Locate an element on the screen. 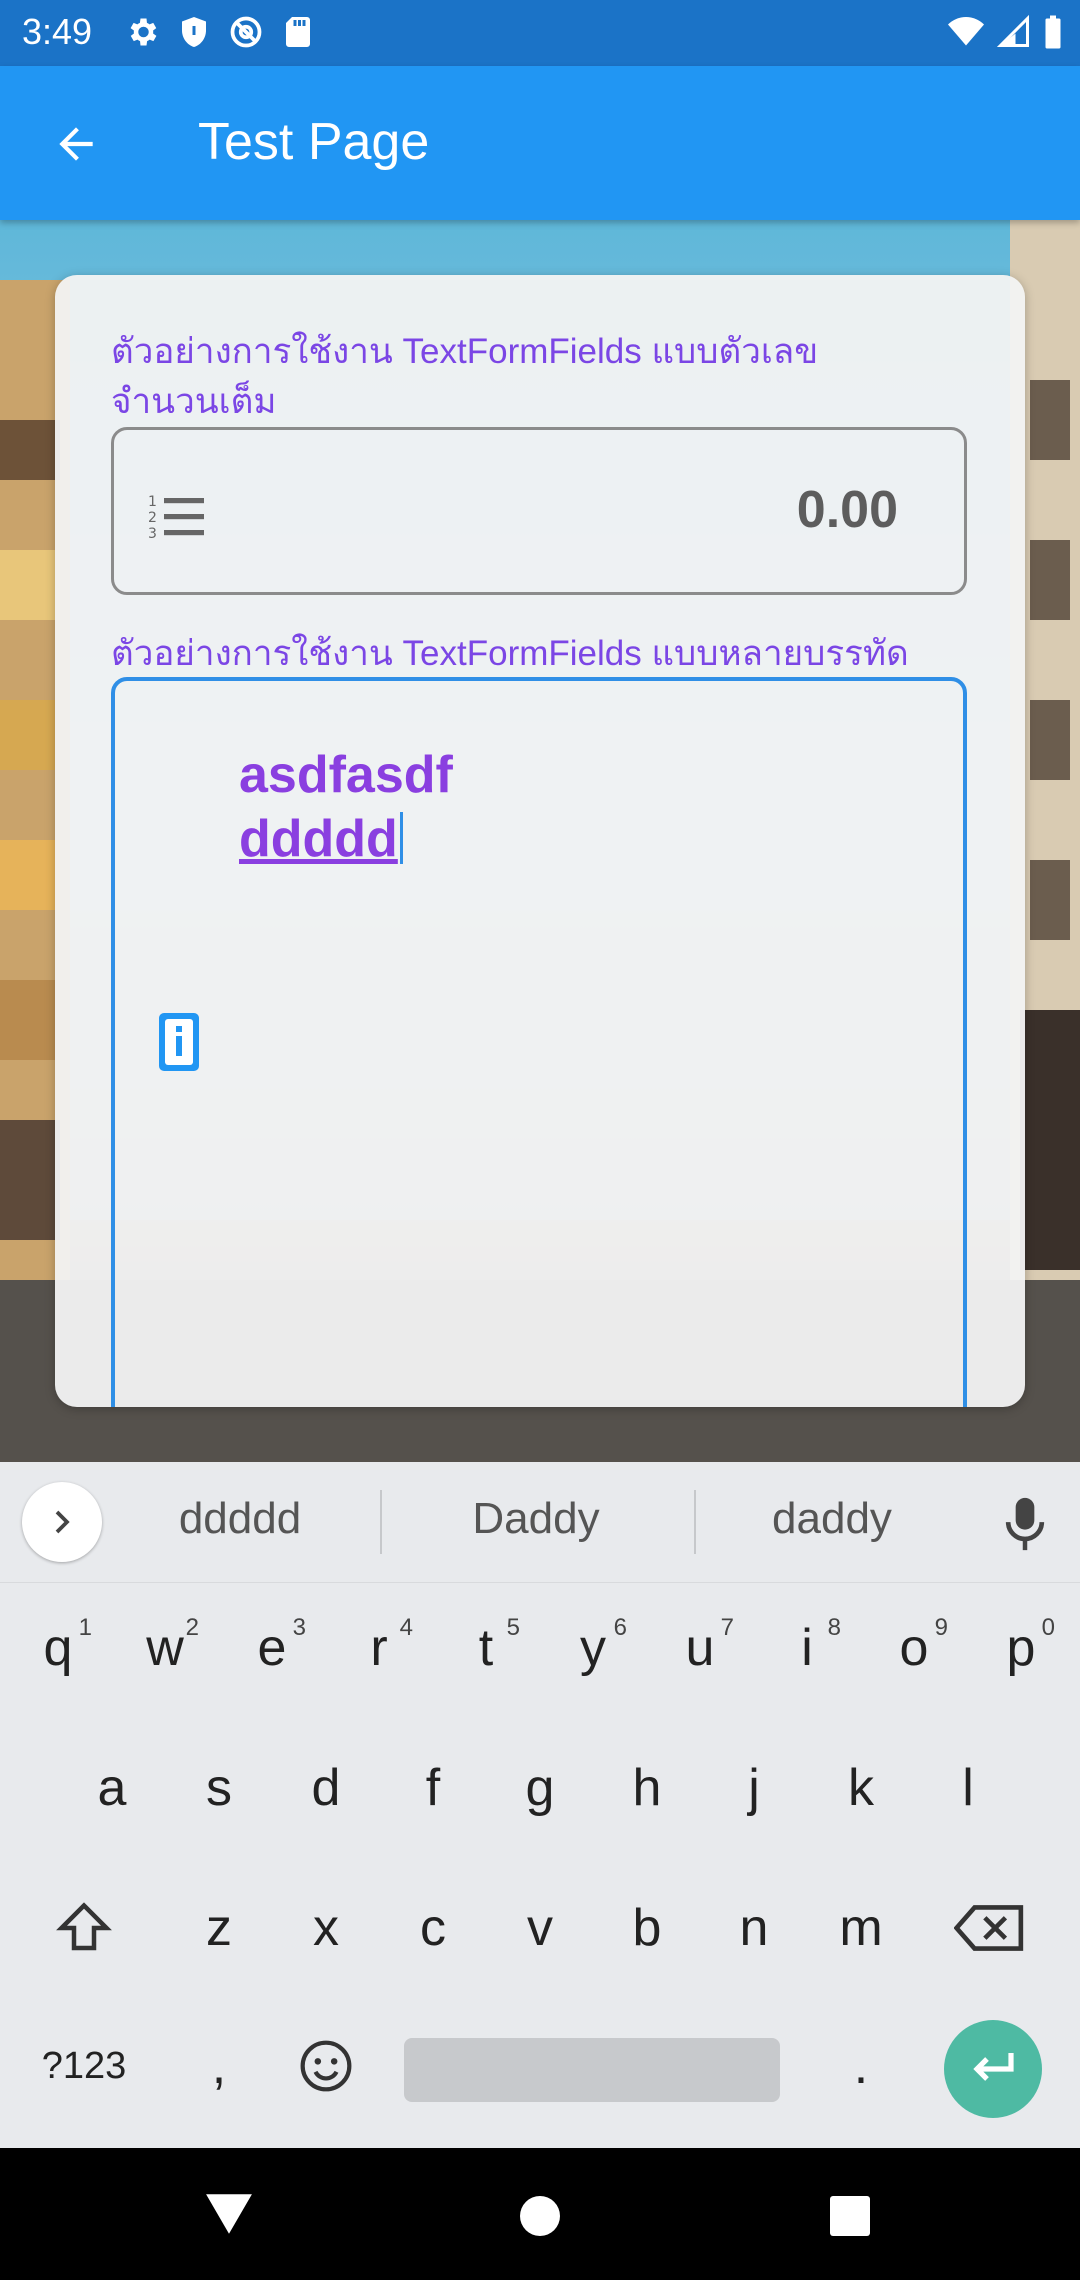 The height and width of the screenshot is (2280, 1080). comma-key: , is located at coordinates (219, 2066).